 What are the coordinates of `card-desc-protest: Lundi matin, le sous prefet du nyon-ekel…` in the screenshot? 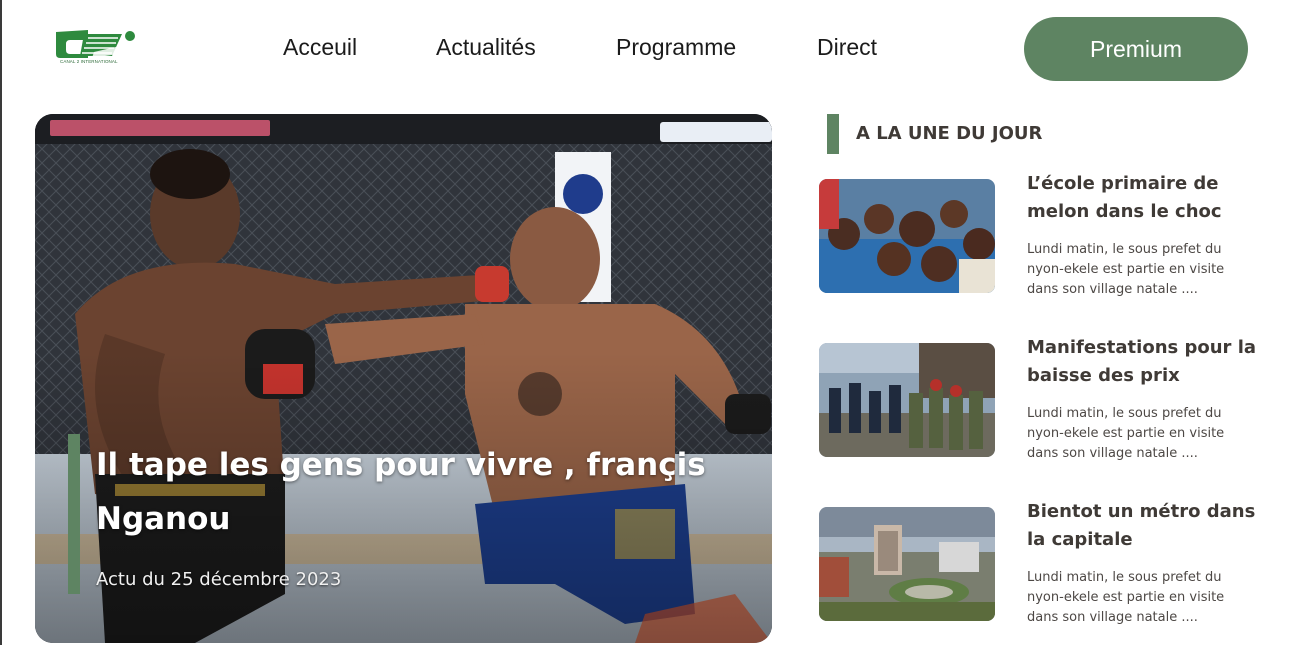 It's located at (1126, 433).